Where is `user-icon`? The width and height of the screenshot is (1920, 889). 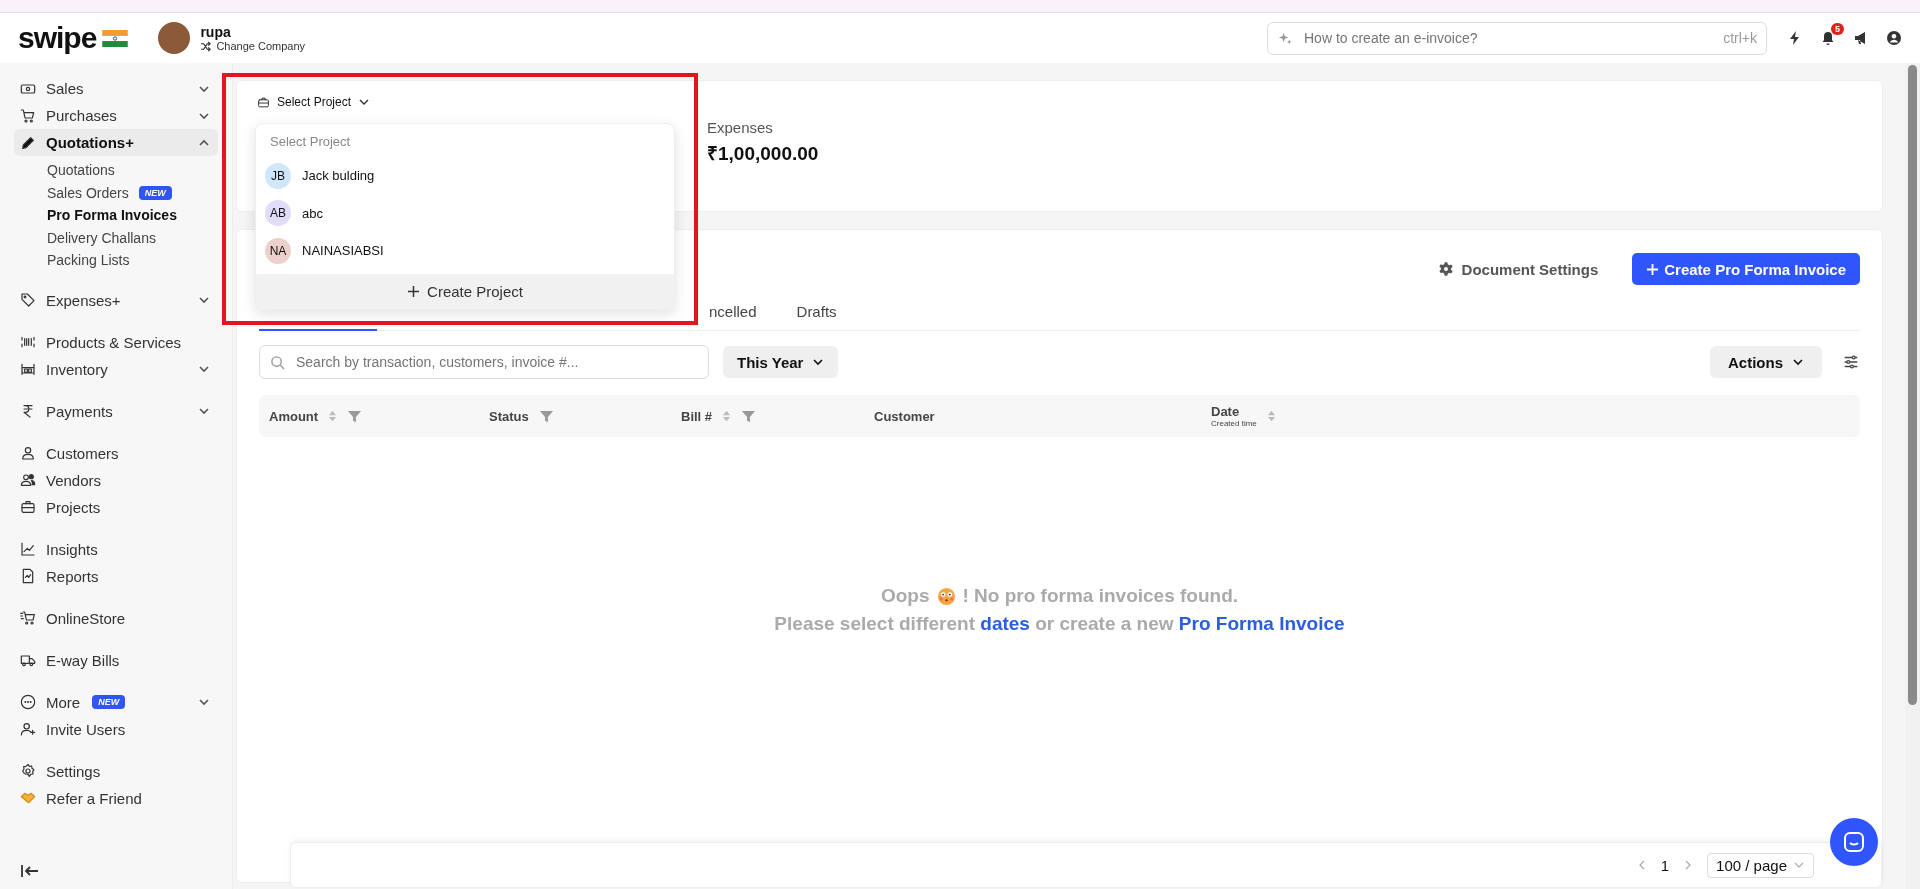
user-icon is located at coordinates (1894, 38).